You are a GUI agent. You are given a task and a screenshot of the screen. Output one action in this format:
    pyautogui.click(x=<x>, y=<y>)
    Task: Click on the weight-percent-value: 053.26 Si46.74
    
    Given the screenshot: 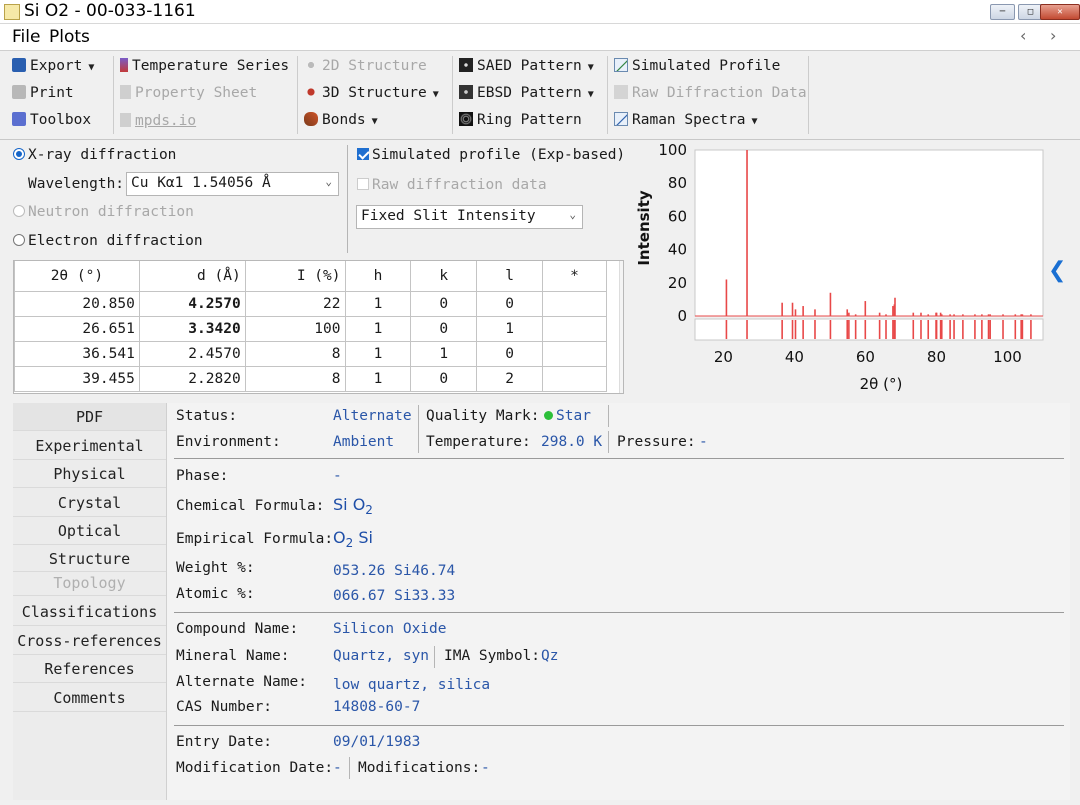 What is the action you would take?
    pyautogui.click(x=394, y=571)
    